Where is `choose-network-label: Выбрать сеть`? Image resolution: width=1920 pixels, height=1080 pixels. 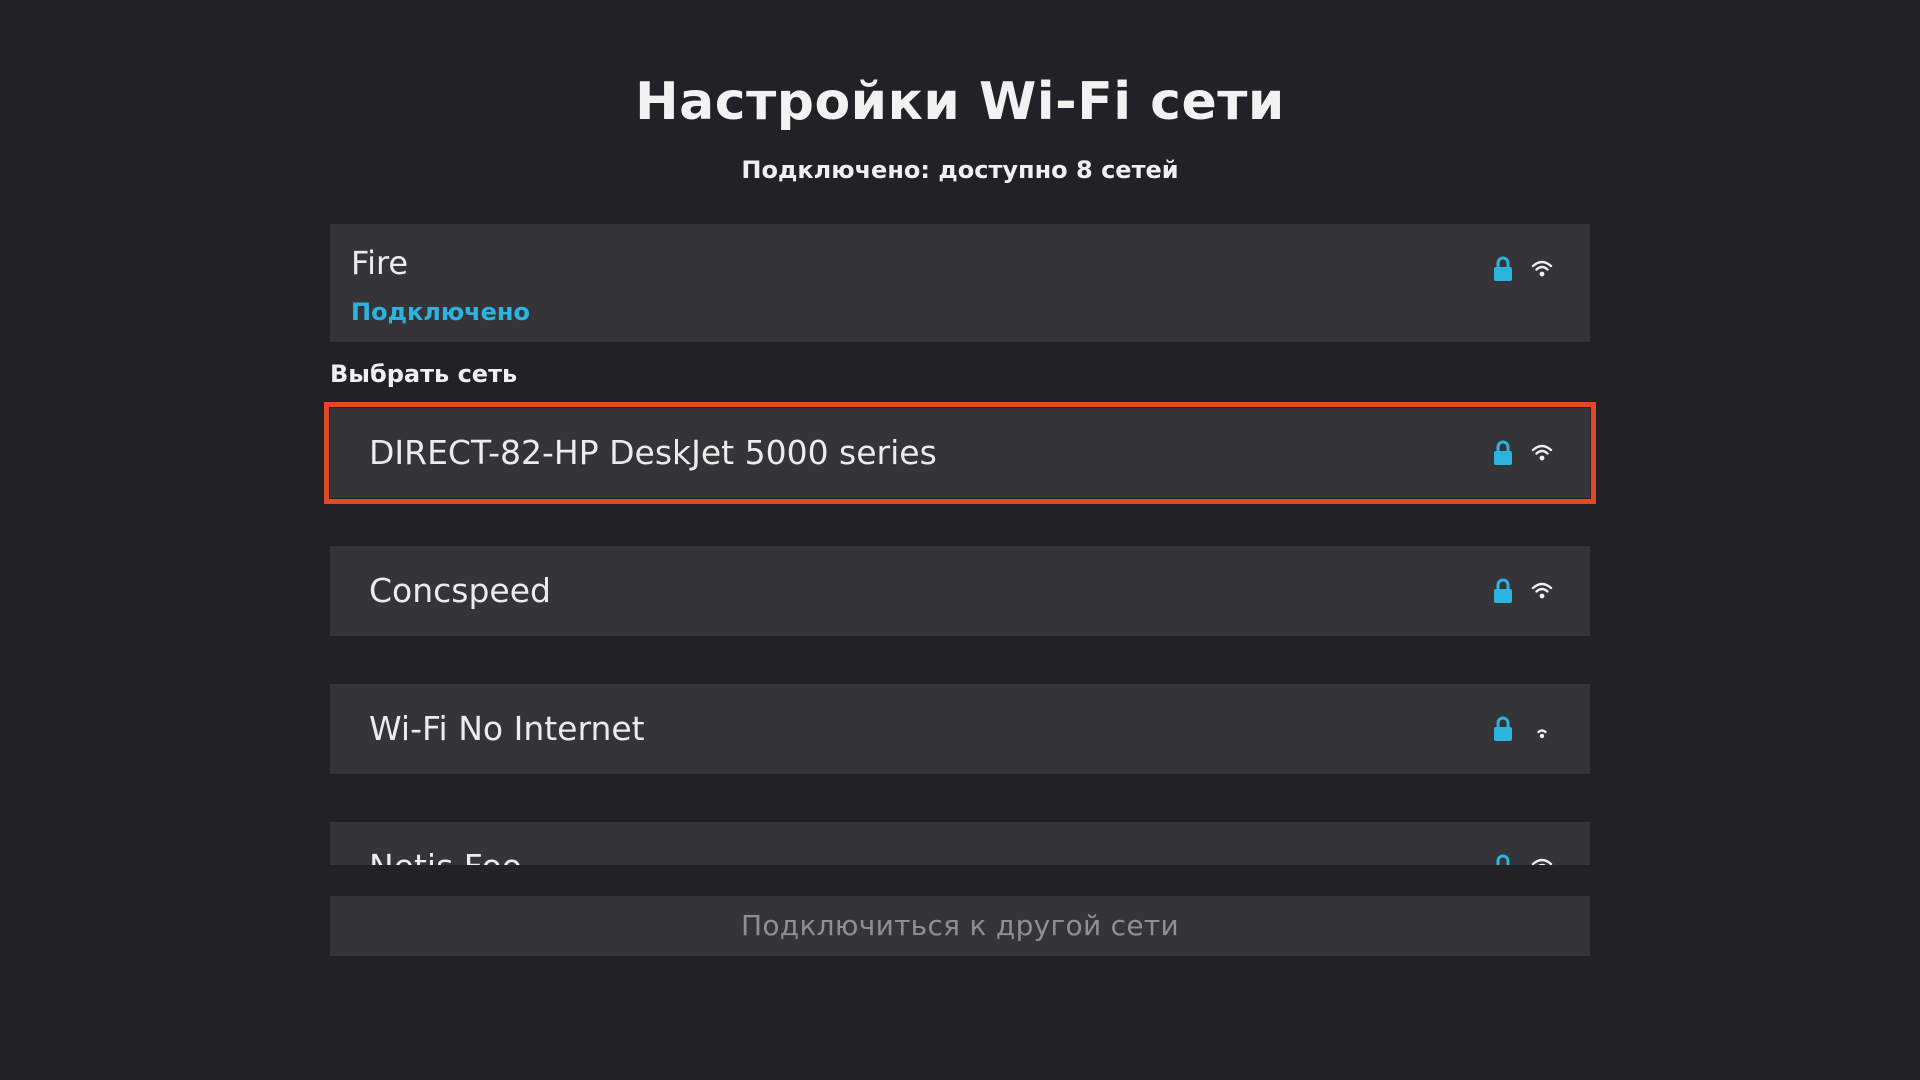 choose-network-label: Выбрать сеть is located at coordinates (424, 374).